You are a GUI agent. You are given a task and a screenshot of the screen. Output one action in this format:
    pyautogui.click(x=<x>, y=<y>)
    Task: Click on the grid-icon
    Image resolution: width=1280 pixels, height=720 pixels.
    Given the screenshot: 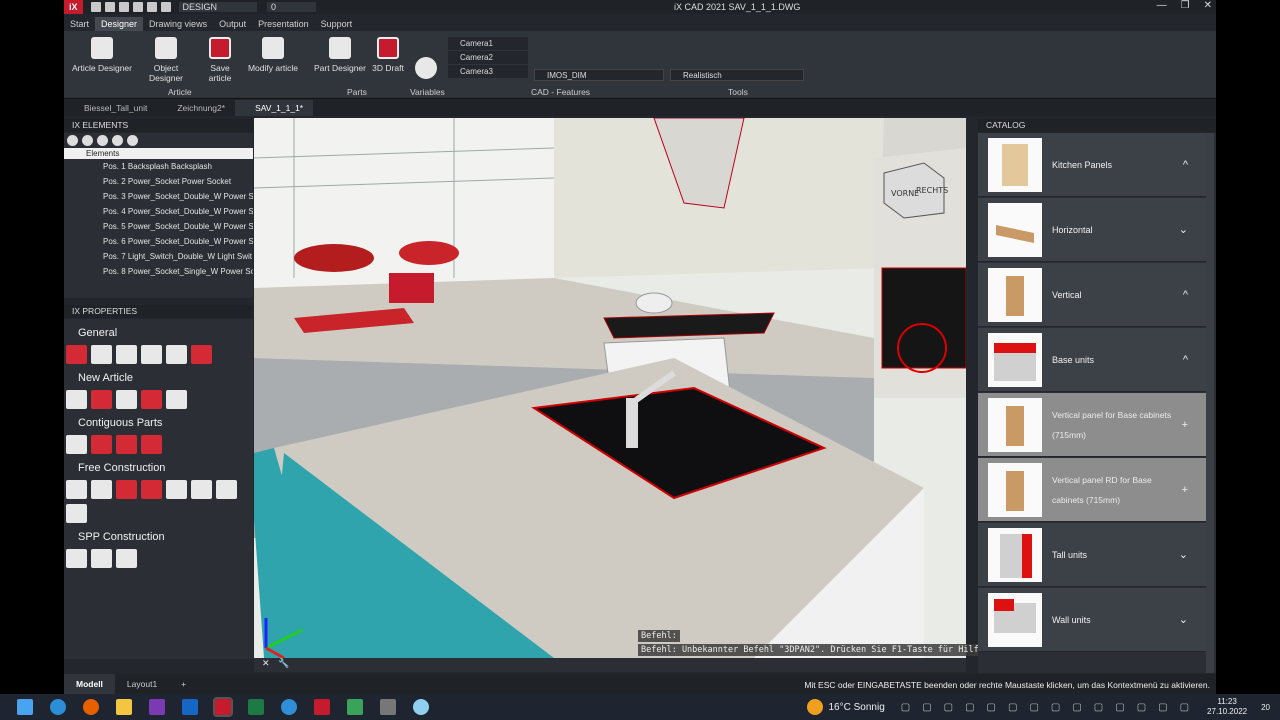 What is the action you would take?
    pyautogui.click(x=126, y=354)
    